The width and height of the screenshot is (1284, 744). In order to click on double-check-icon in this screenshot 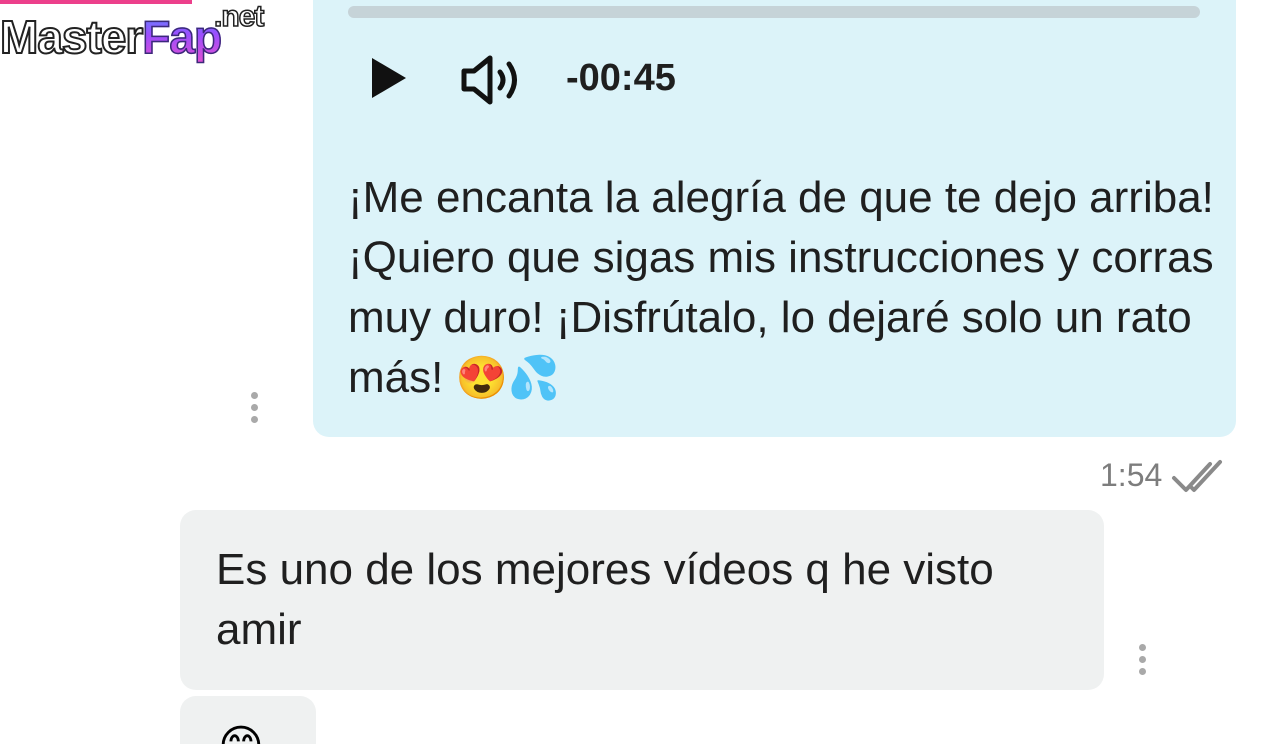, I will do `click(1197, 476)`.